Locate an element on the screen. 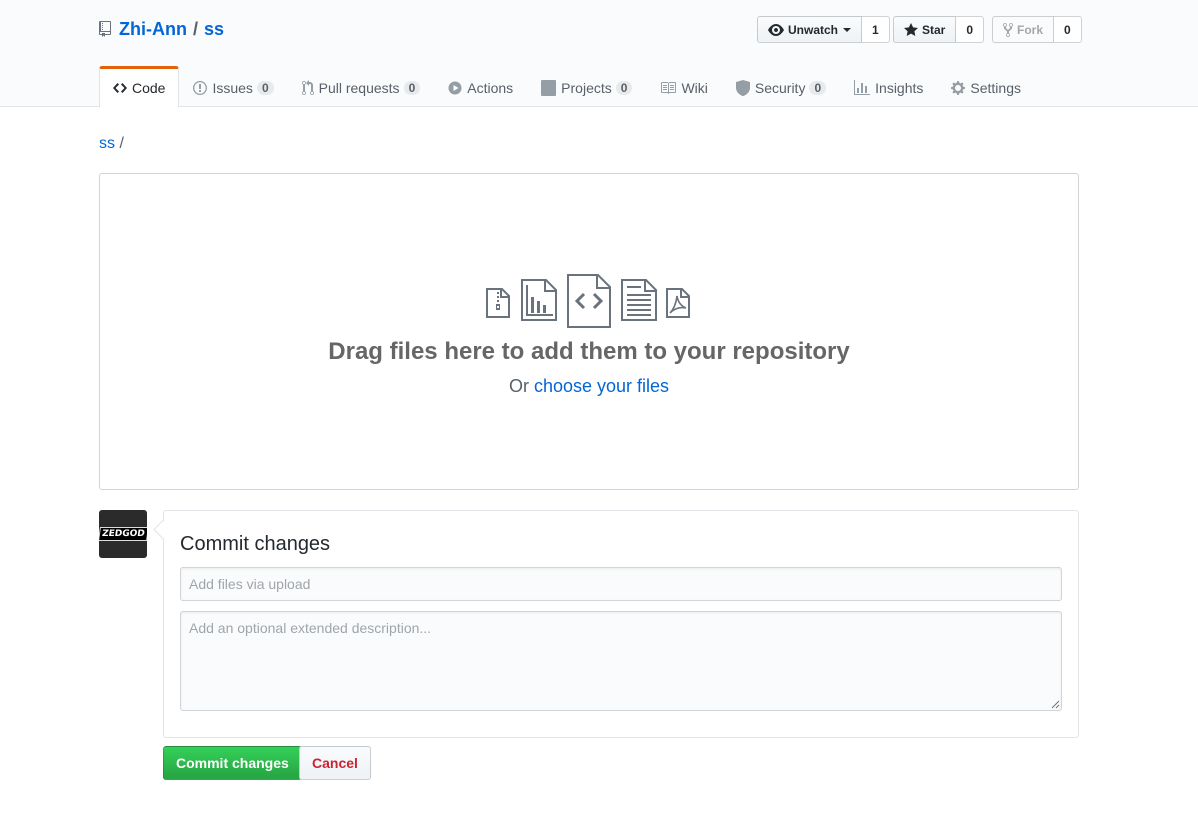 The image size is (1198, 816). pull-requests-counter: 0 is located at coordinates (412, 87).